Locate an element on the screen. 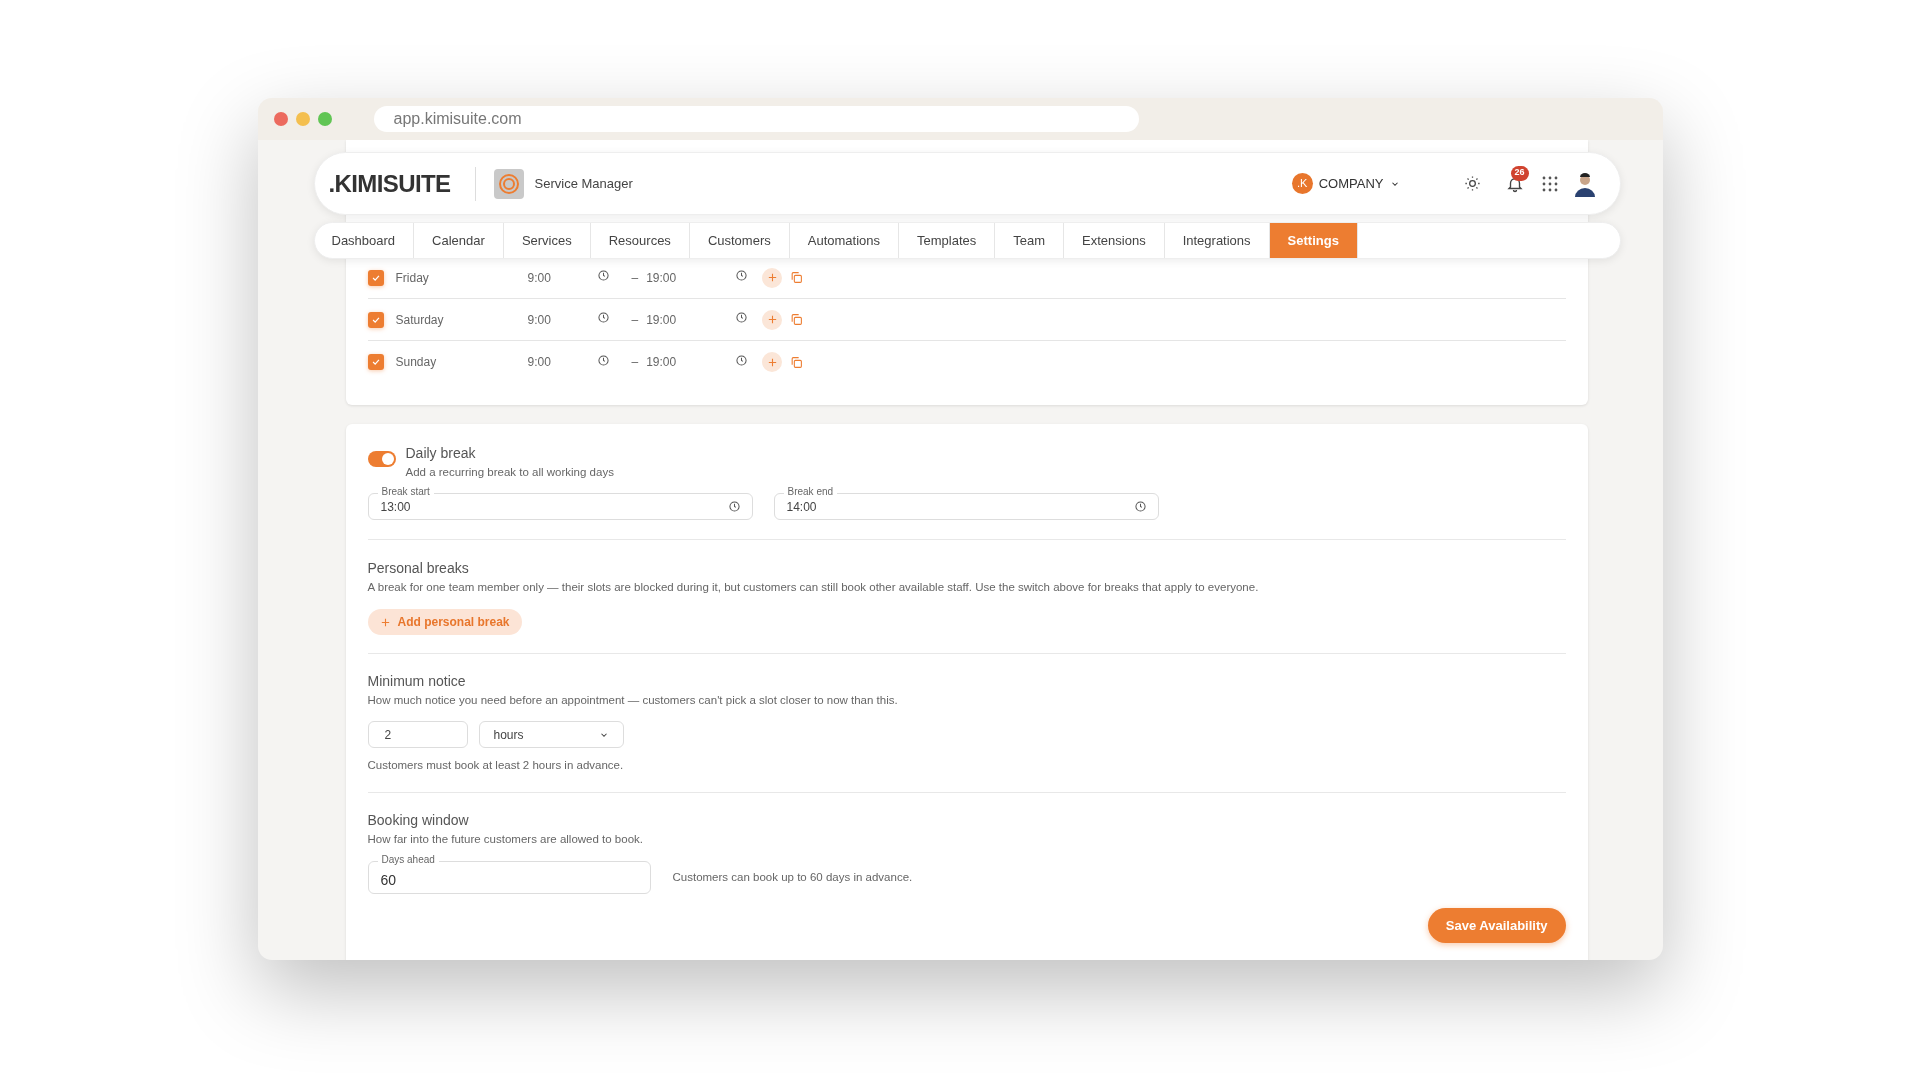 The width and height of the screenshot is (1920, 1080). sun-icon is located at coordinates (1472, 183).